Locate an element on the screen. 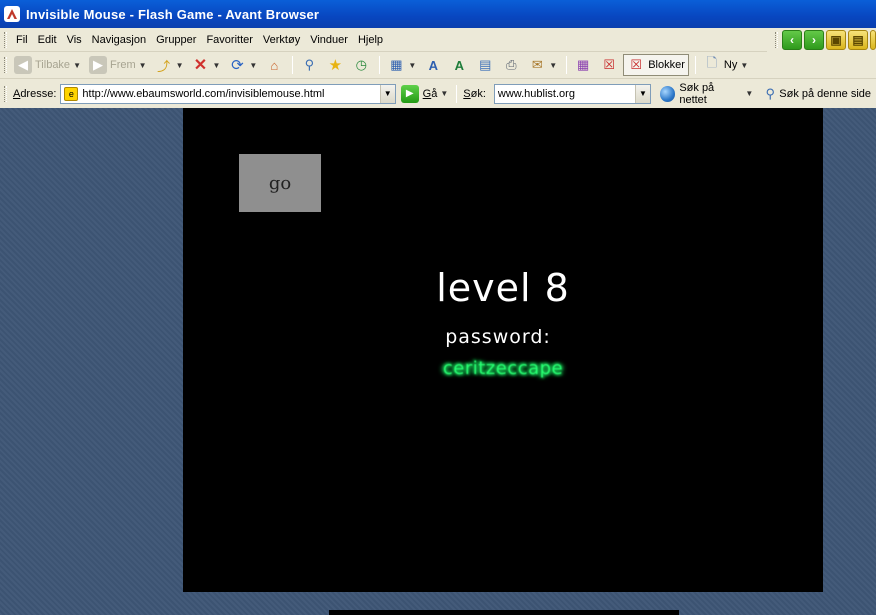  window-icon: ▦ is located at coordinates (396, 64).